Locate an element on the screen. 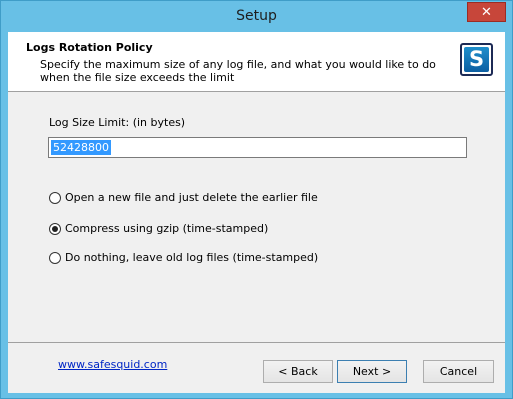 Image resolution: width=513 pixels, height=399 pixels. log-size-label: Log Size Limit: (in bytes) is located at coordinates (117, 122).